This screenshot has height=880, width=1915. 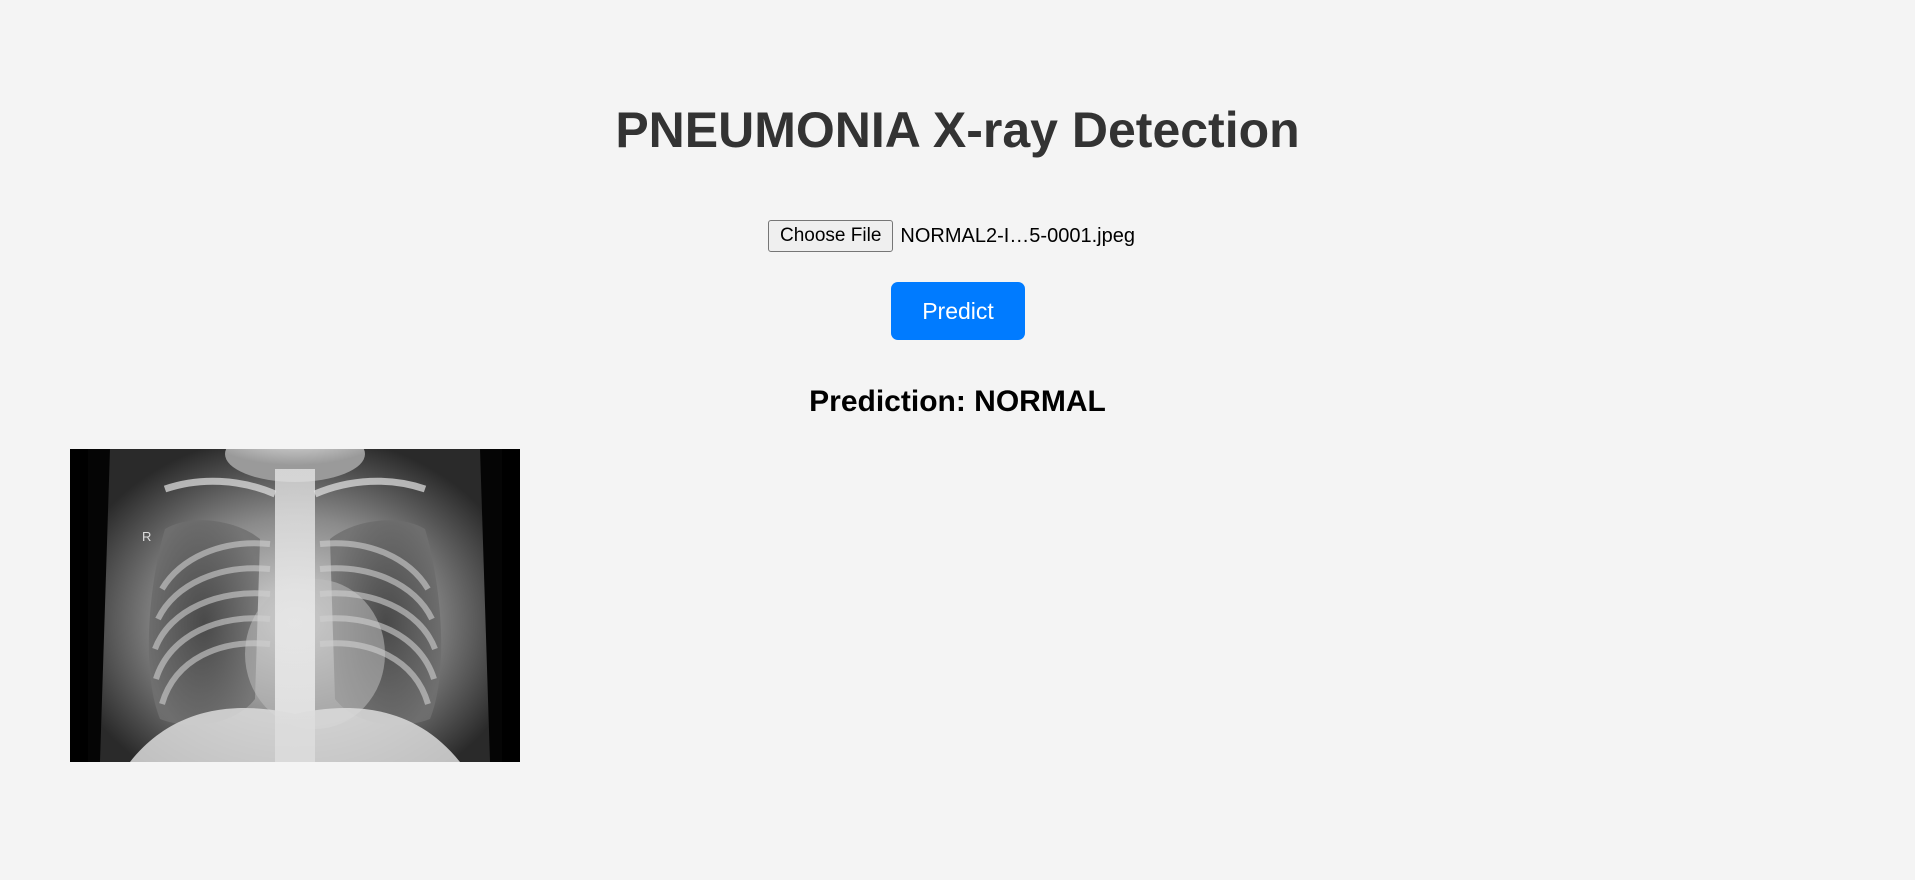 What do you see at coordinates (958, 311) in the screenshot?
I see `predict-button: Predict` at bounding box center [958, 311].